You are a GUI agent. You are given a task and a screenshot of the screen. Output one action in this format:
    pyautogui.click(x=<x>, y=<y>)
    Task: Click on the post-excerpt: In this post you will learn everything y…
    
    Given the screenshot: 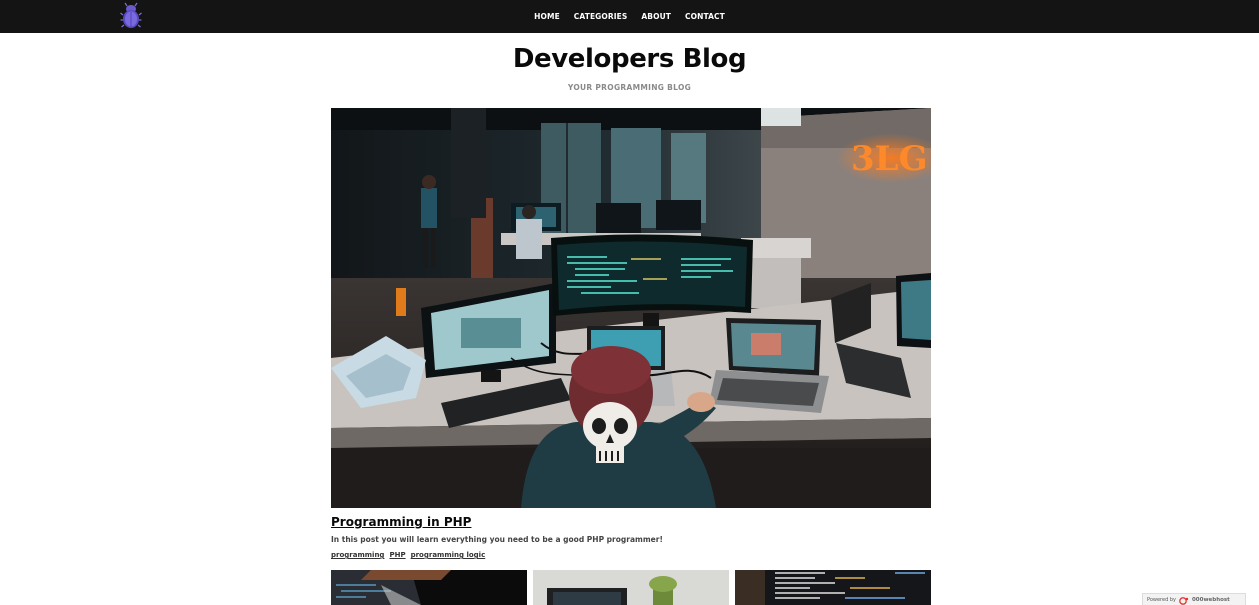 What is the action you would take?
    pyautogui.click(x=497, y=539)
    